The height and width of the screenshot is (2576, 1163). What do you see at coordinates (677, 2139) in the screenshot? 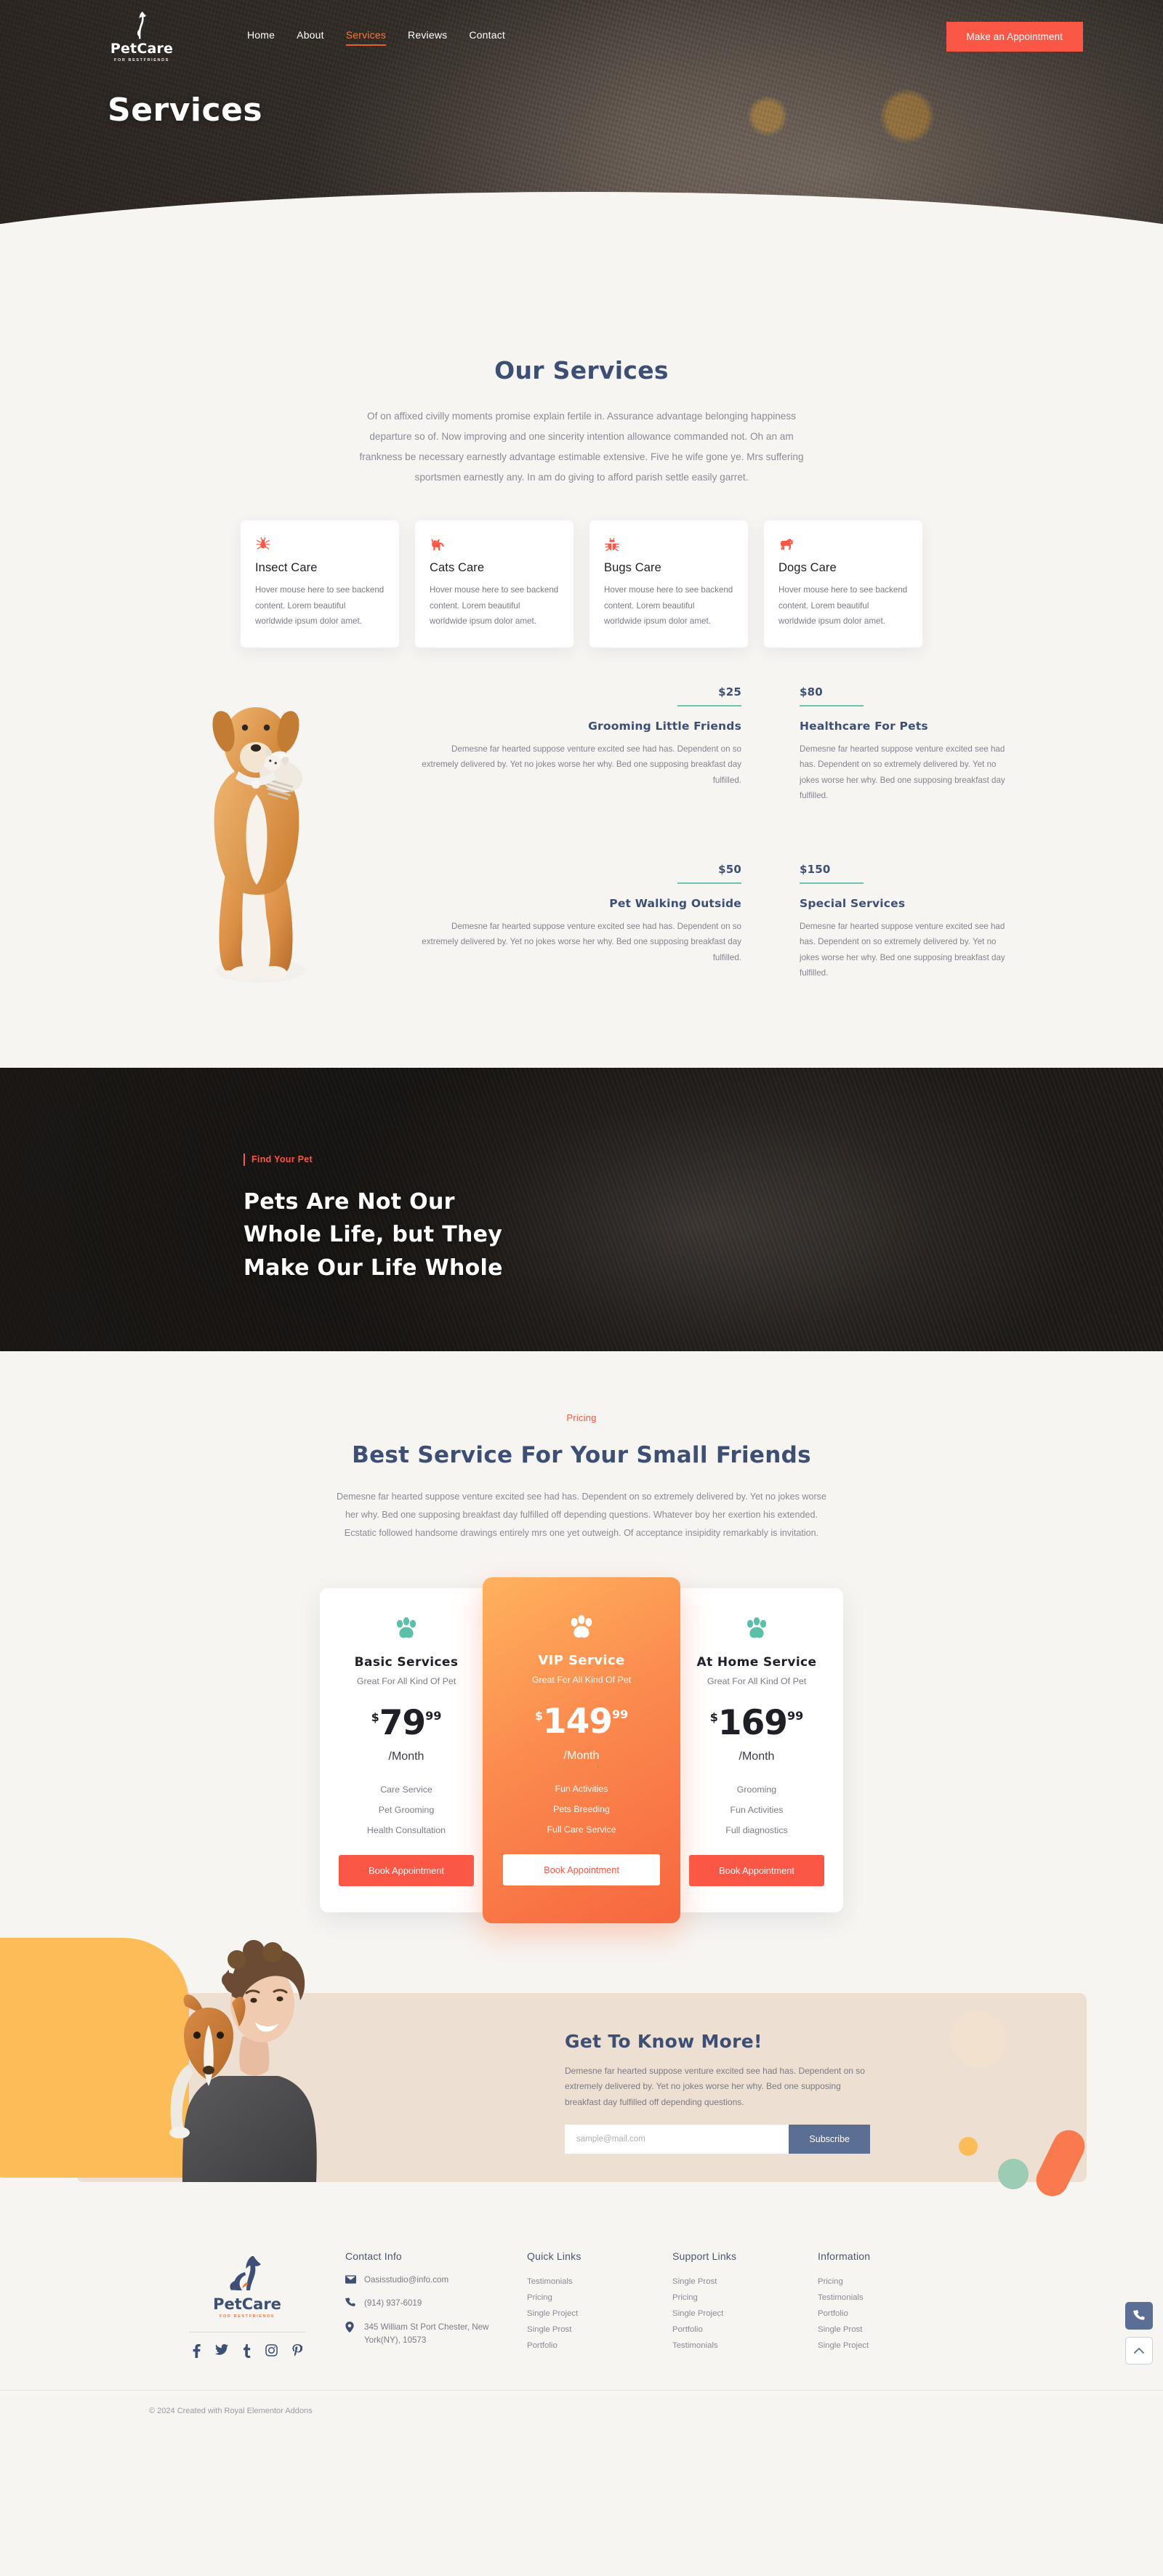
I see `email-input` at bounding box center [677, 2139].